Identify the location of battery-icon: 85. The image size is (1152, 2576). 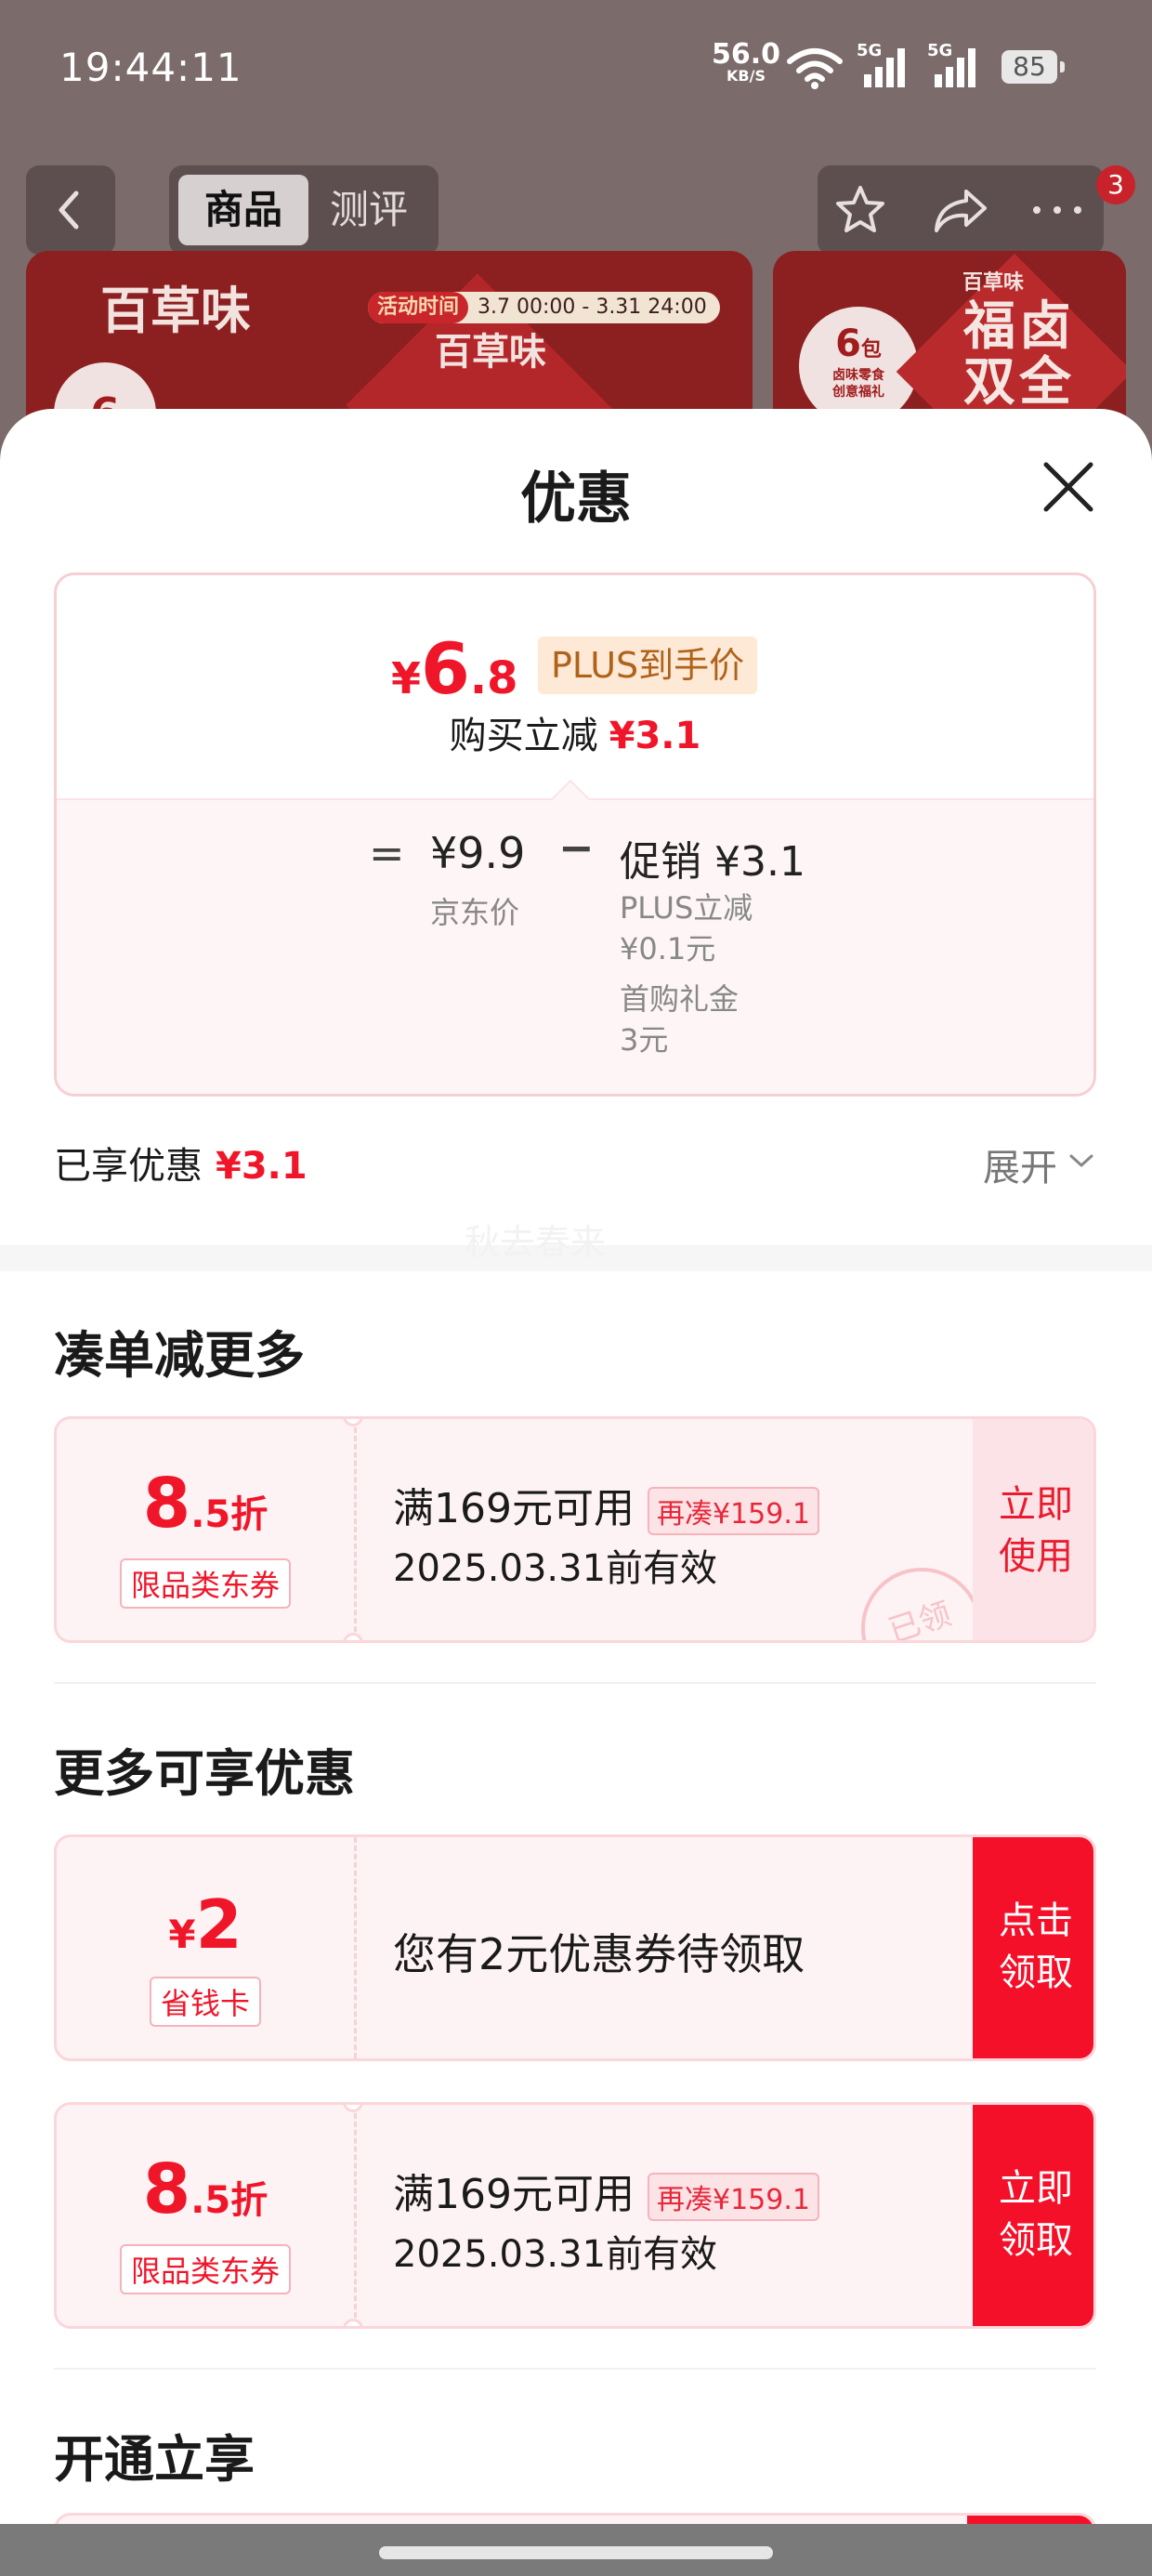
(1033, 67).